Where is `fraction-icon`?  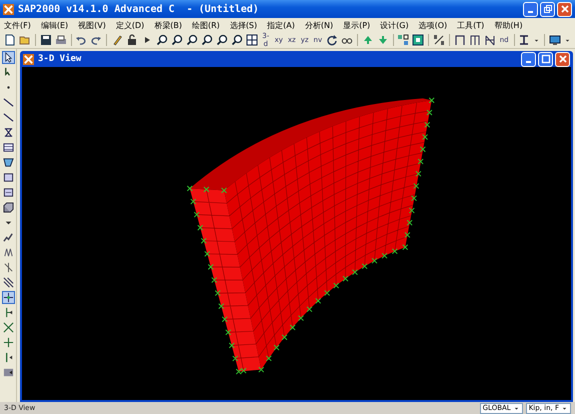 fraction-icon is located at coordinates (439, 40).